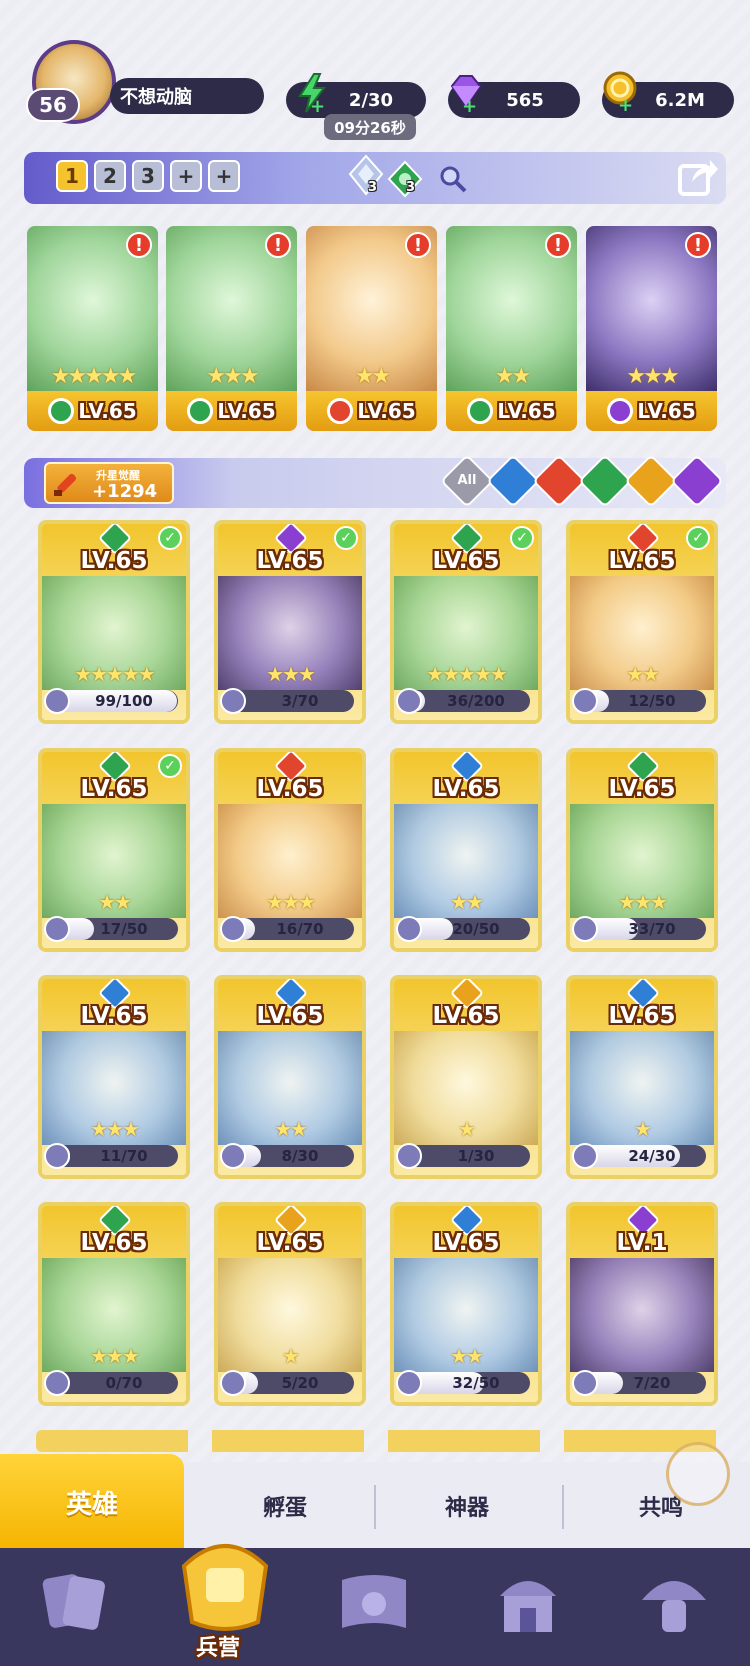 Image resolution: width=750 pixels, height=1666 pixels. What do you see at coordinates (366, 177) in the screenshot?
I see `team-buff-light-icon` at bounding box center [366, 177].